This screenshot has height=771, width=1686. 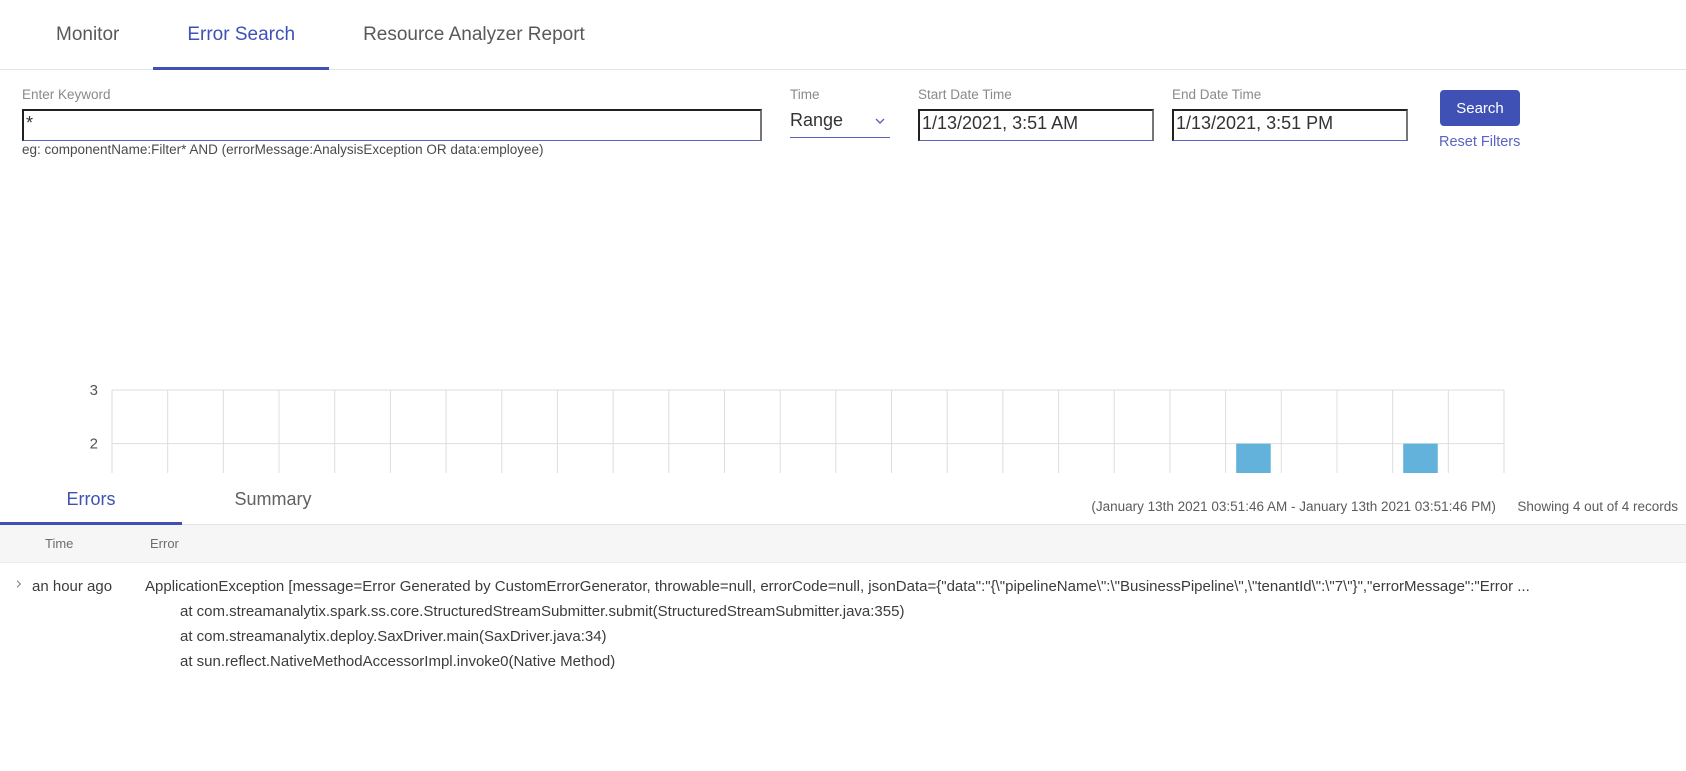 I want to click on tab-errors-label: Errors, so click(x=91, y=499).